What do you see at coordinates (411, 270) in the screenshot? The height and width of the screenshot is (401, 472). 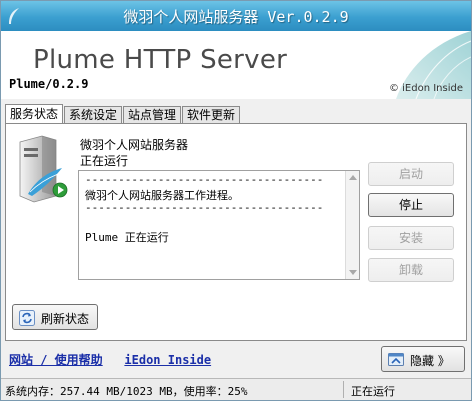 I see `uninstall-button: 卸载` at bounding box center [411, 270].